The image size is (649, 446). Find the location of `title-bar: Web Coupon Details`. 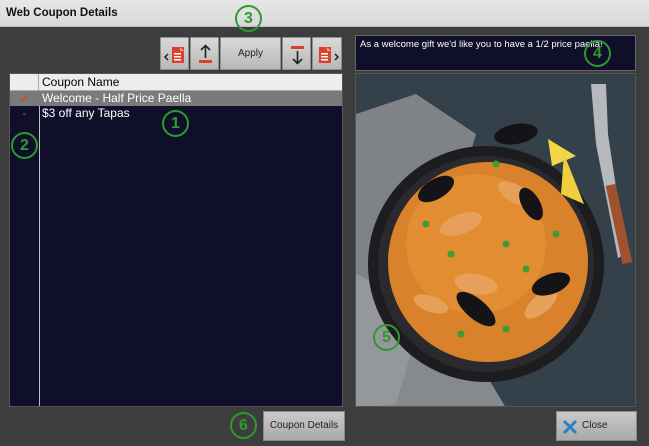

title-bar: Web Coupon Details is located at coordinates (324, 13).